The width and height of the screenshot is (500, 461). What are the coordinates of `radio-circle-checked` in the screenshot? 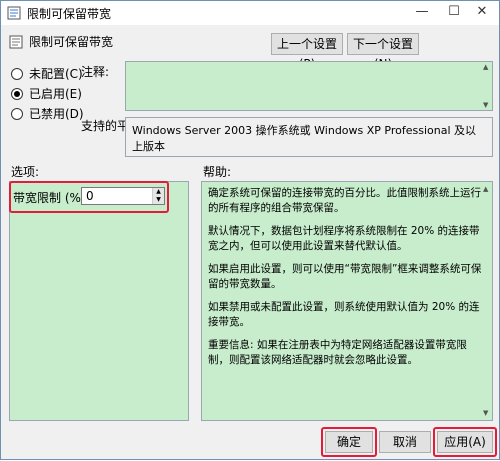 It's located at (17, 93).